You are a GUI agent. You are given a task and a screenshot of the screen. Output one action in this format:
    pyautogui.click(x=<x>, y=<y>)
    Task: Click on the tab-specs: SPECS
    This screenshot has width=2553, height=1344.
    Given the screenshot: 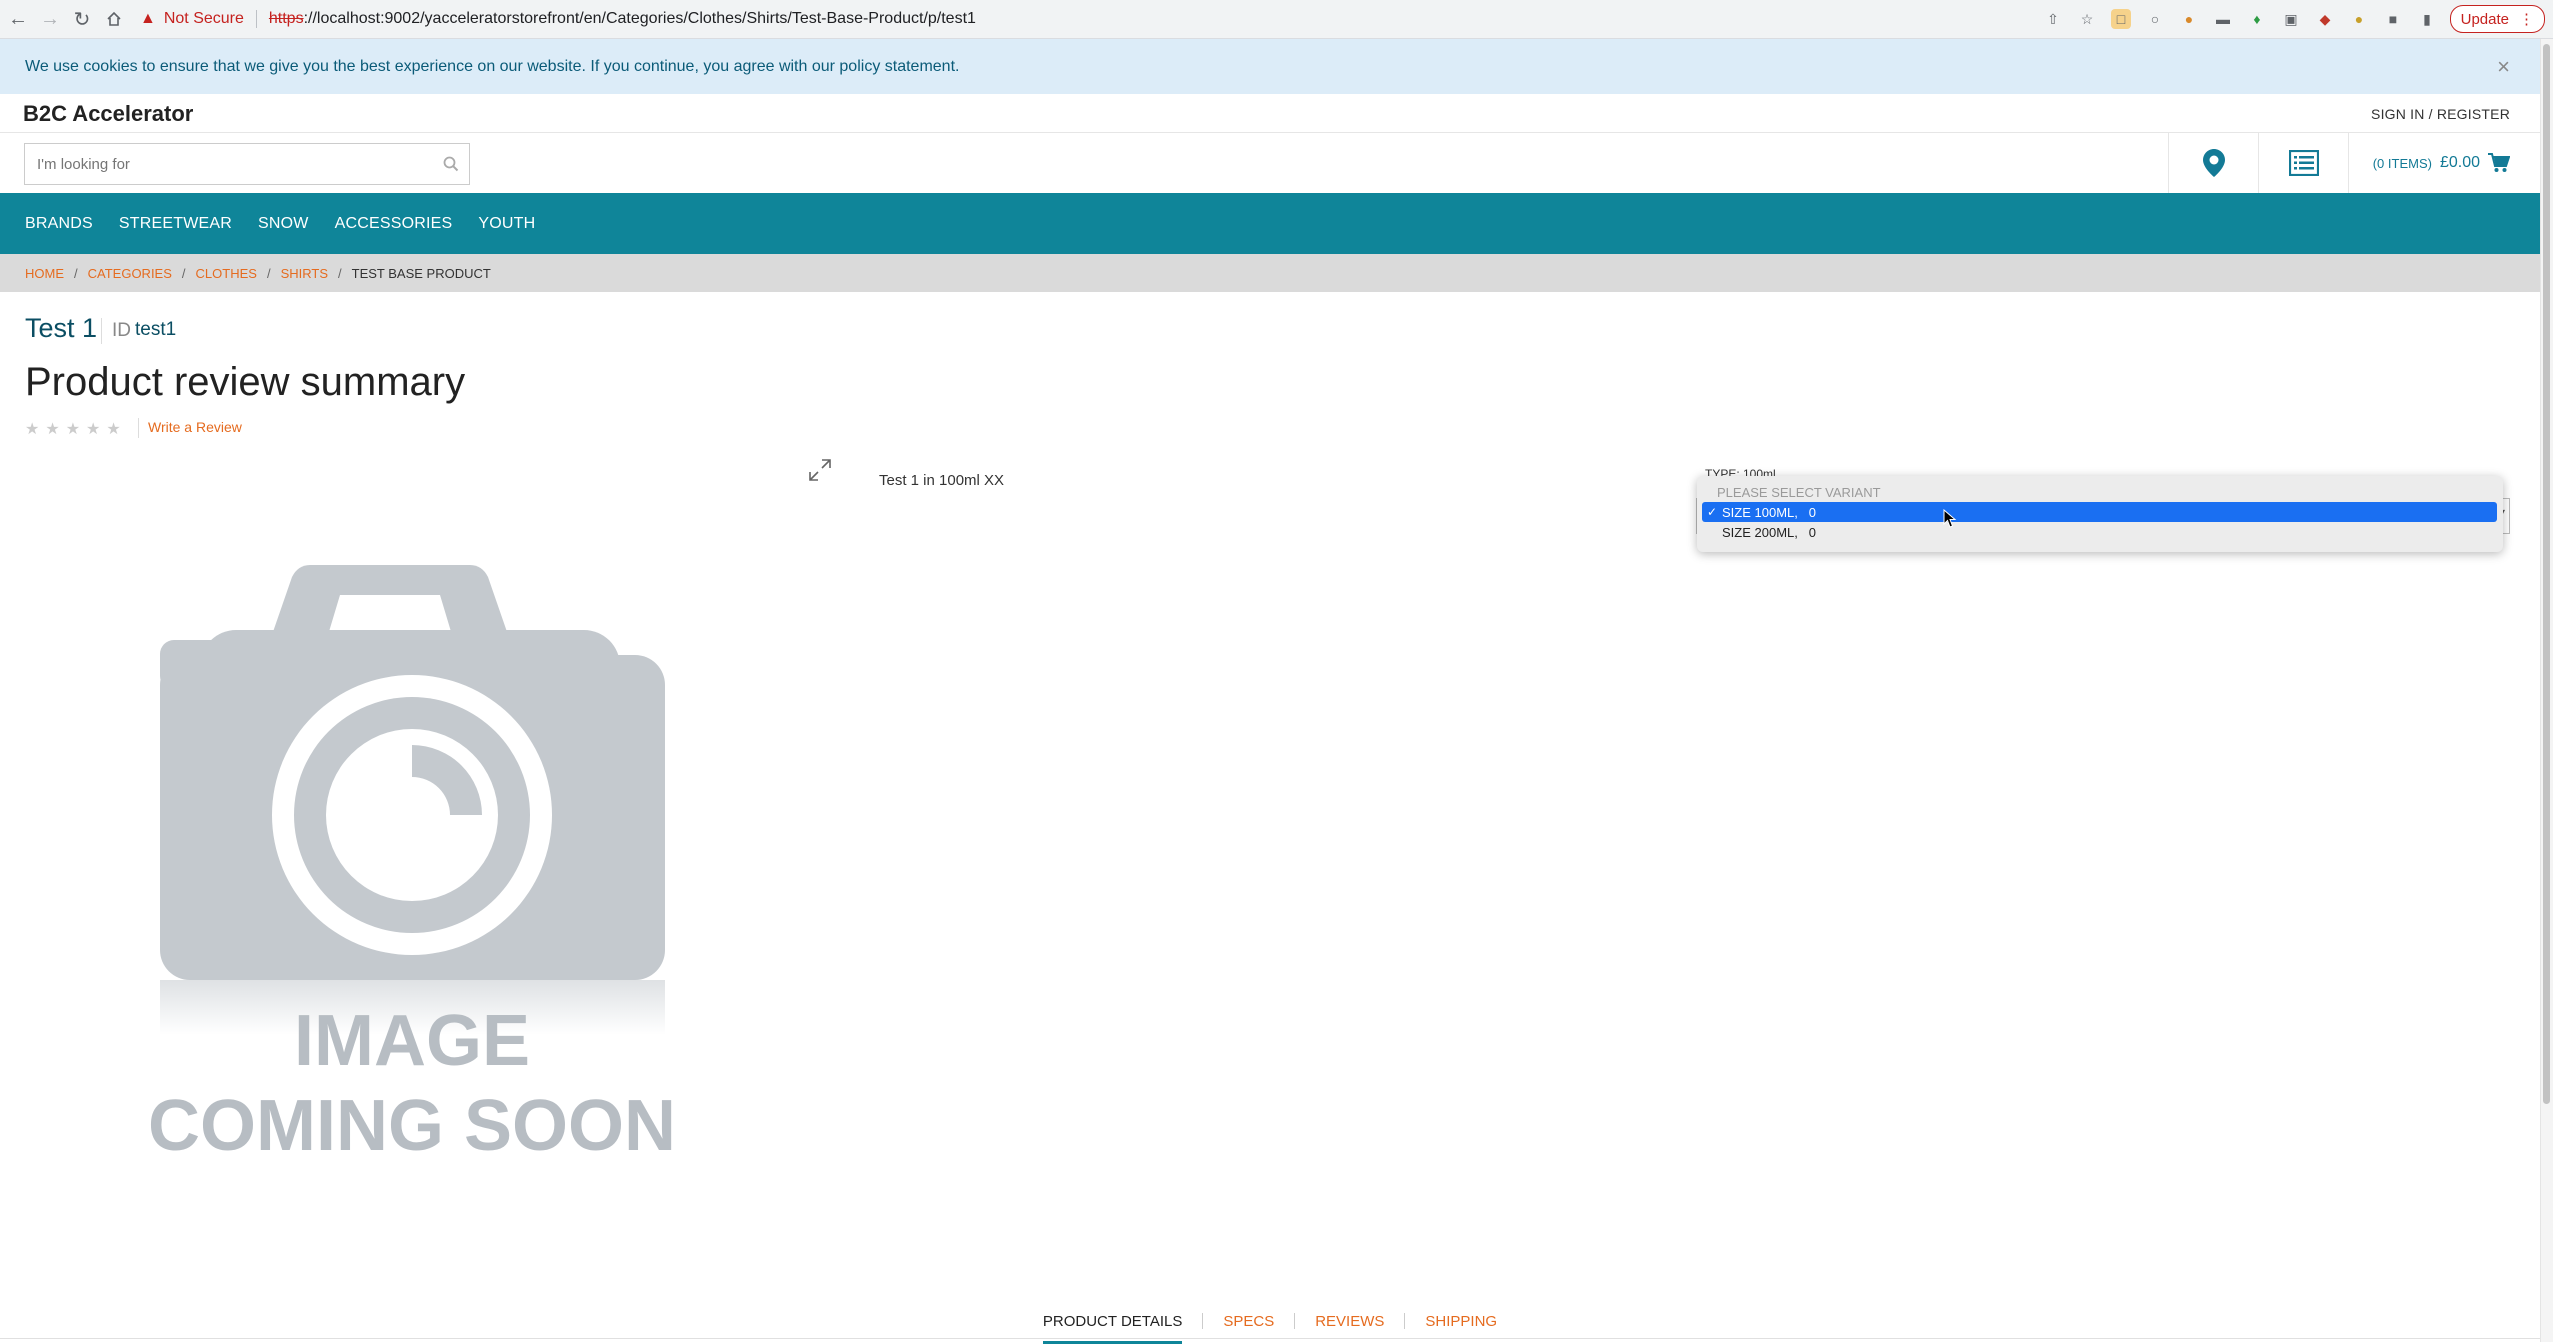 What is the action you would take?
    pyautogui.click(x=1248, y=1321)
    